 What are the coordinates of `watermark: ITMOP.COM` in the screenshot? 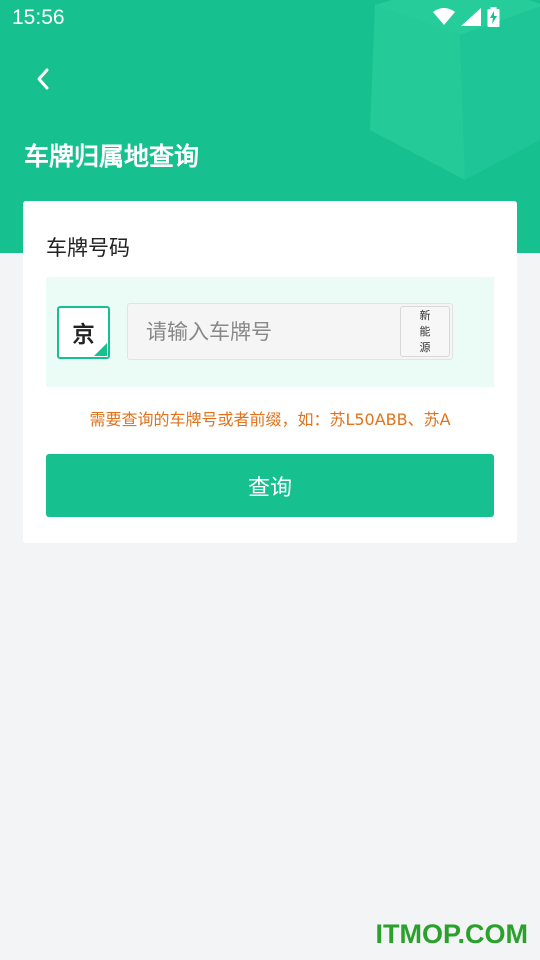 It's located at (451, 934).